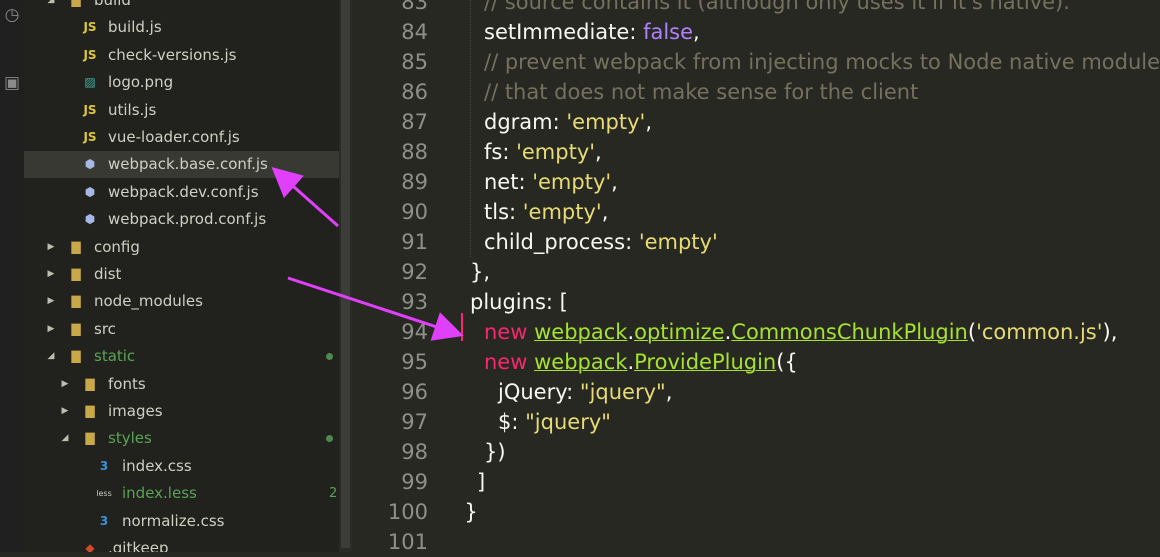  What do you see at coordinates (188, 165) in the screenshot?
I see `tree-item-webpack-base-conf-js: ⬢ webpack.base.conf.js` at bounding box center [188, 165].